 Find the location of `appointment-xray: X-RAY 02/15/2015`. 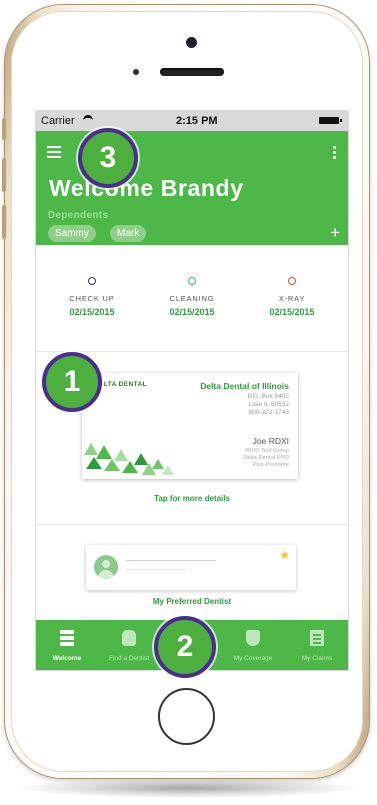

appointment-xray: X-RAY 02/15/2015 is located at coordinates (292, 297).